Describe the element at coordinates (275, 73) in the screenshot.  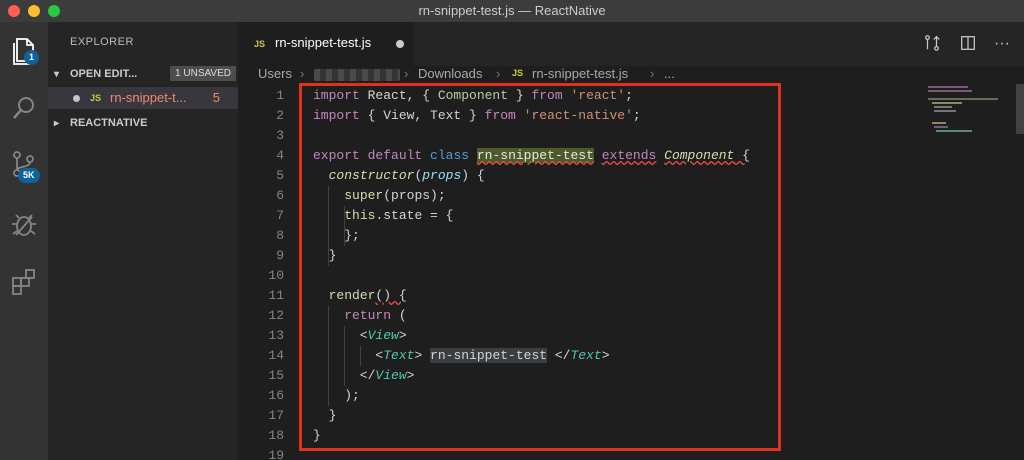
I see `breadcrumb-users: Users` at that location.